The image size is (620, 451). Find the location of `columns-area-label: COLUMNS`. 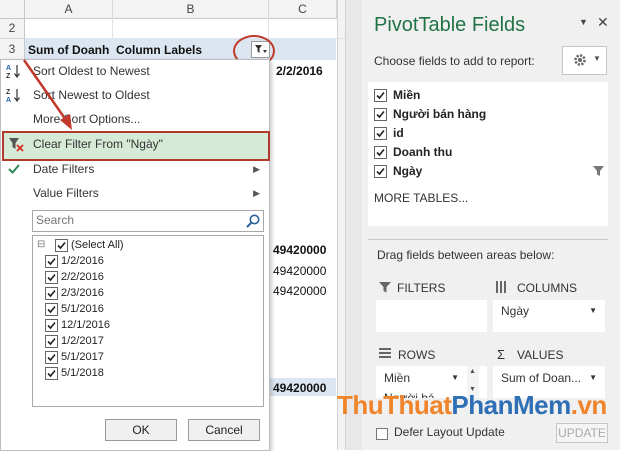

columns-area-label: COLUMNS is located at coordinates (547, 288).